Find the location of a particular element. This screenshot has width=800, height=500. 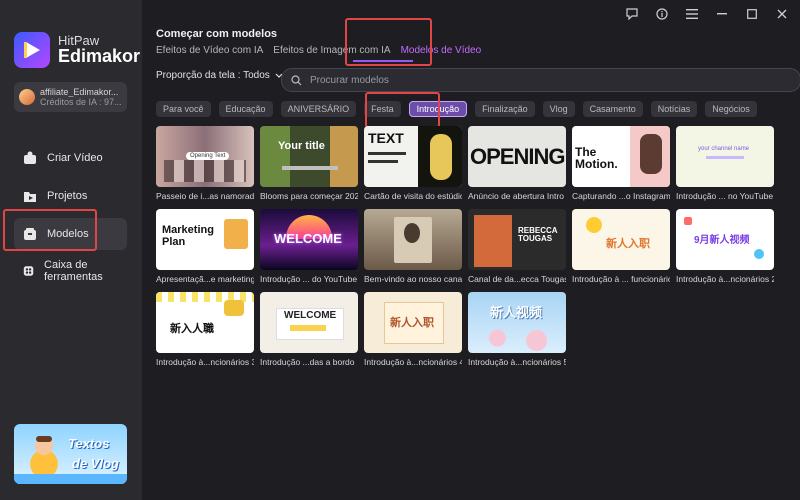

template-caption: Introdução à ... funcionários is located at coordinates (621, 279).